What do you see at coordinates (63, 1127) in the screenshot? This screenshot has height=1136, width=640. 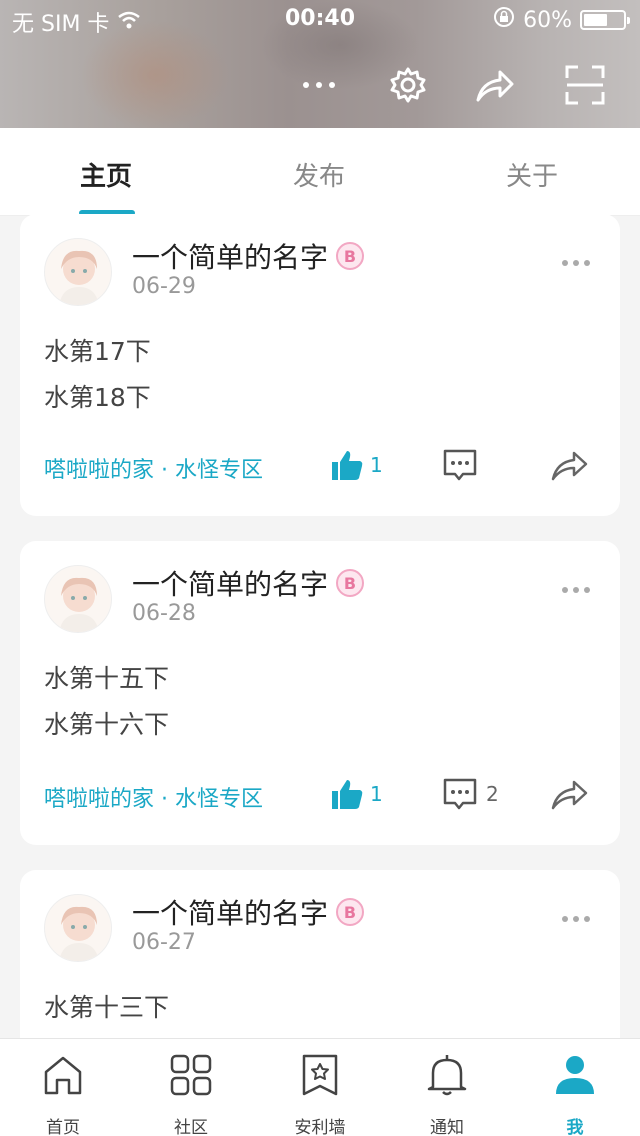 I see `nav-label: 首页` at bounding box center [63, 1127].